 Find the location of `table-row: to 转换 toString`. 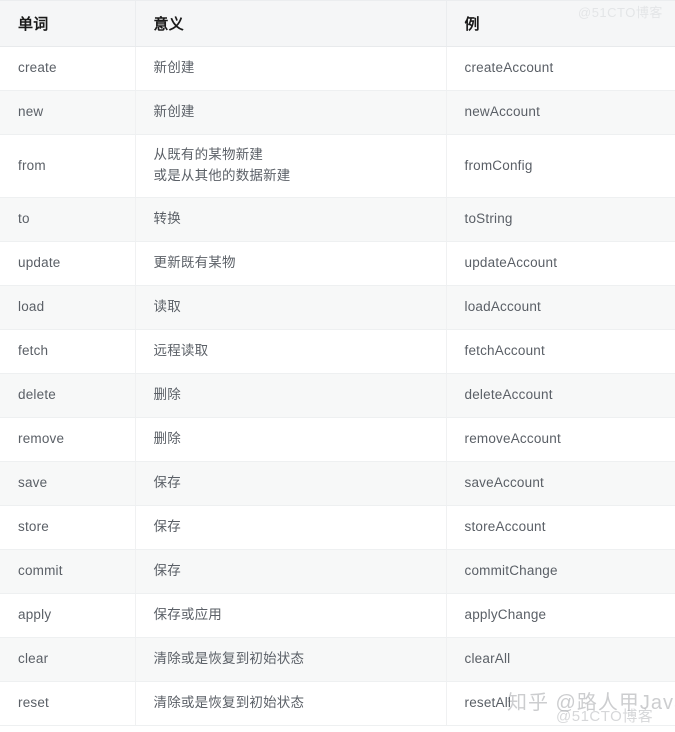

table-row: to 转换 toString is located at coordinates (337, 219).